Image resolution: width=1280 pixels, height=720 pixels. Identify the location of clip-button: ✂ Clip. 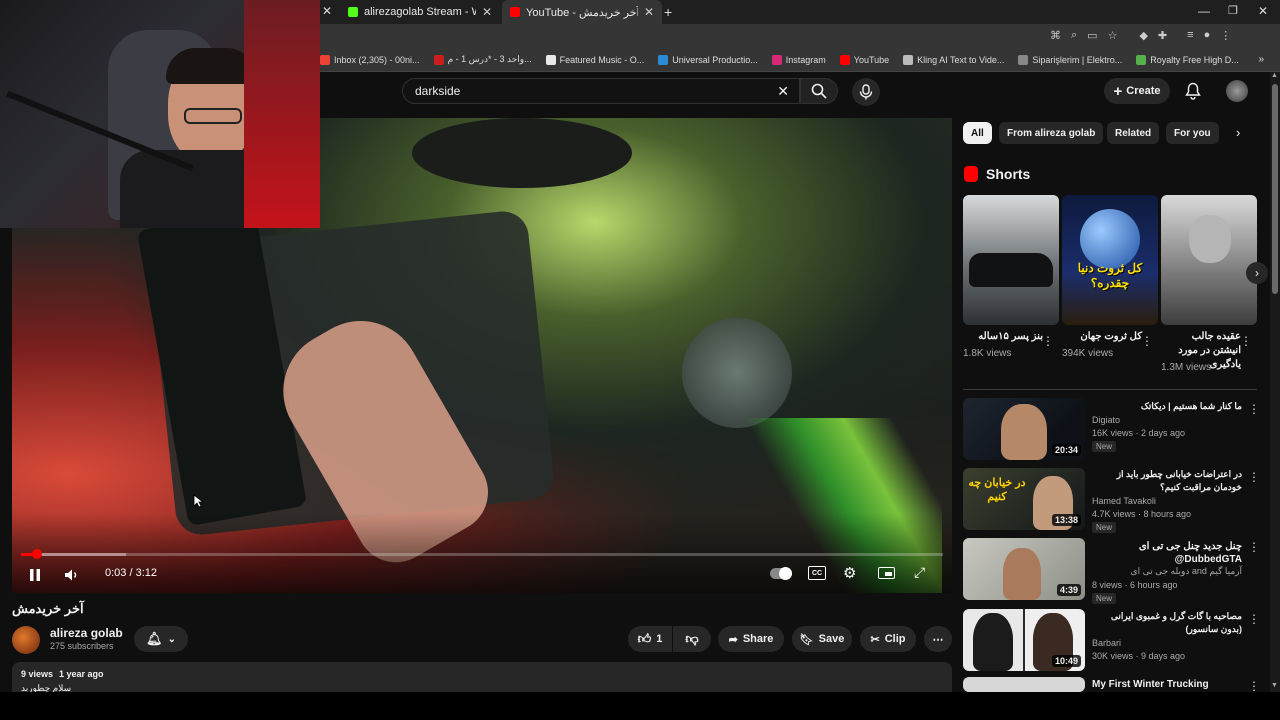
(888, 639).